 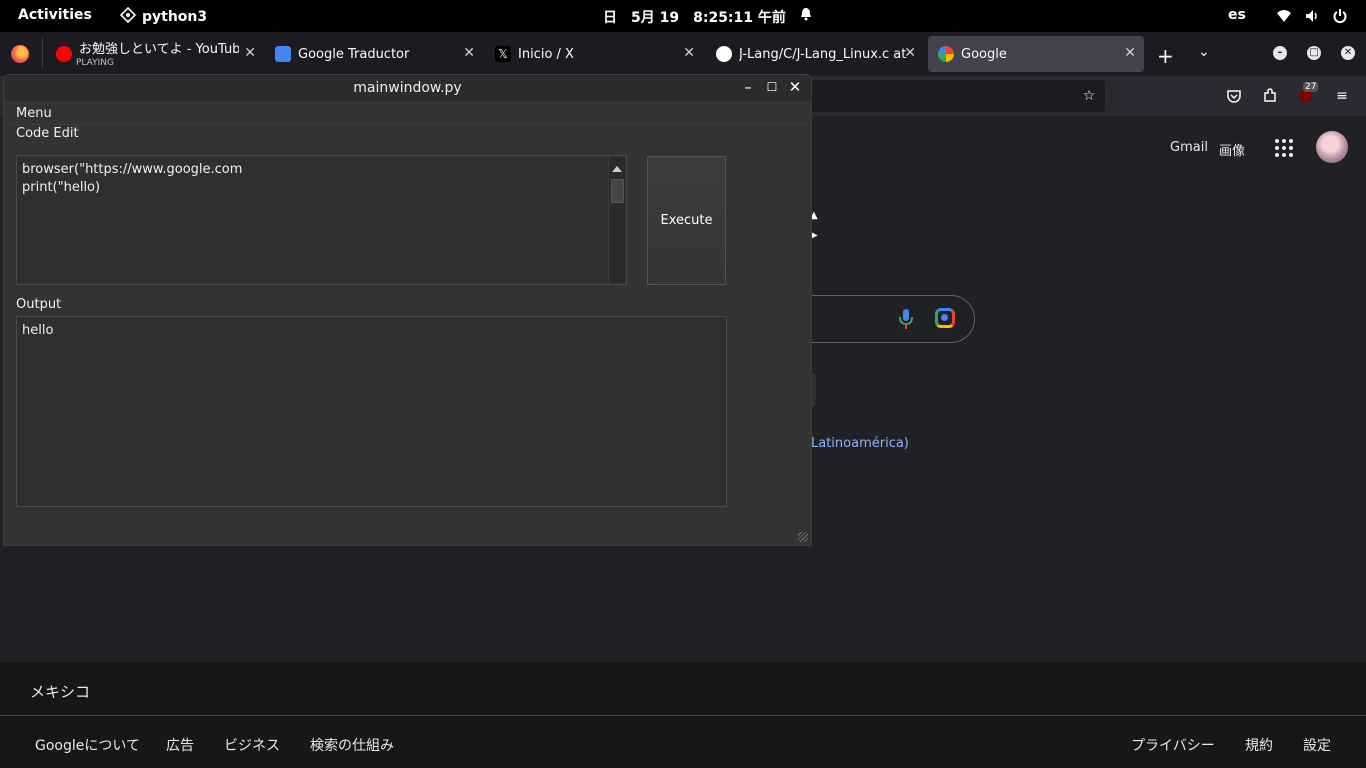 I want to click on app-menu: python3, so click(x=163, y=16).